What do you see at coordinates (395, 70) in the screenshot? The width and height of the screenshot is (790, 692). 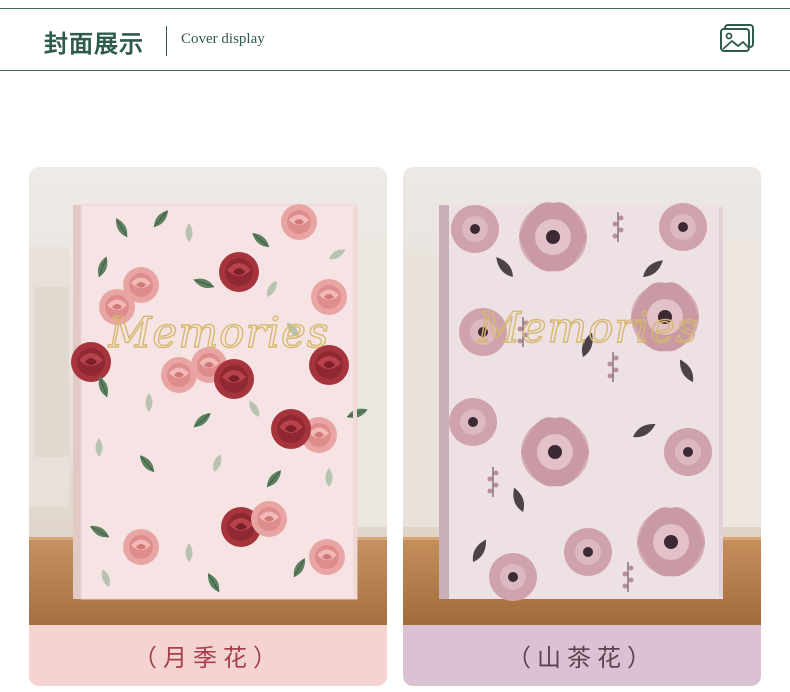 I see `header-bottom-rule` at bounding box center [395, 70].